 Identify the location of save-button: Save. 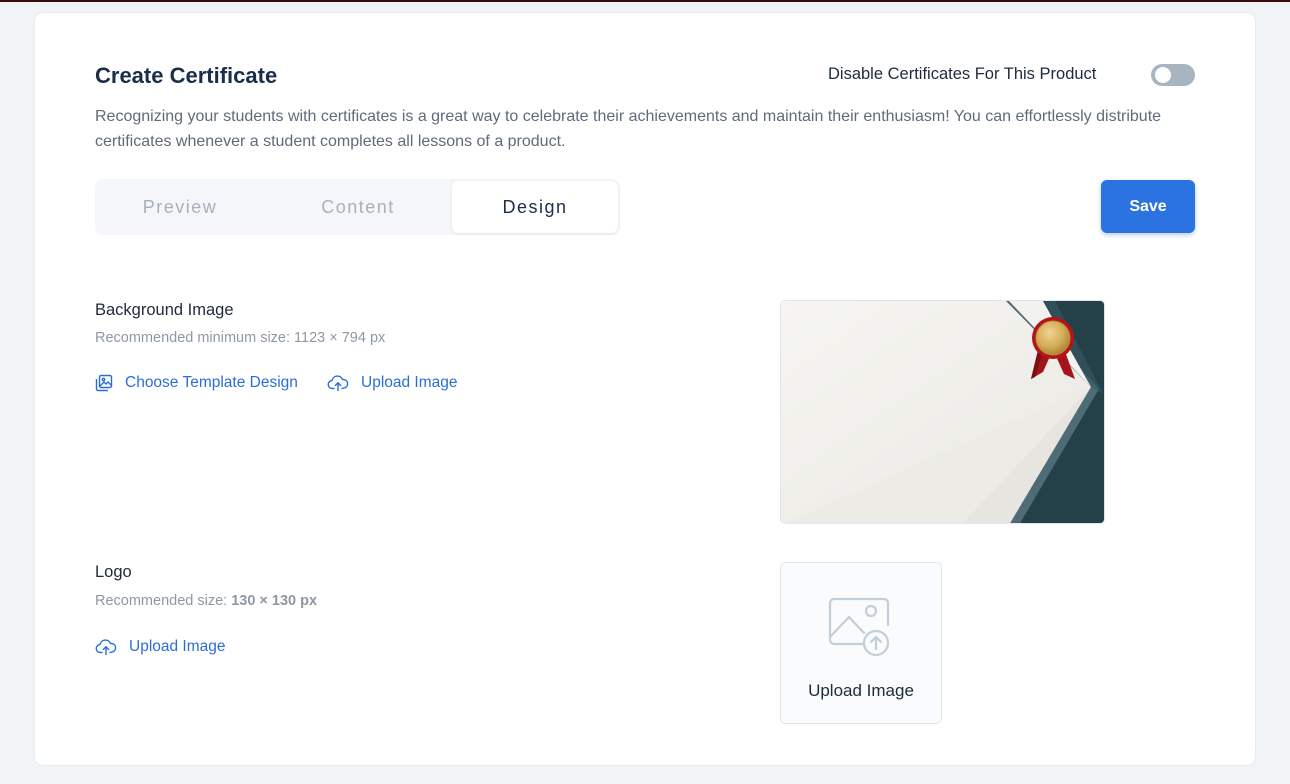
(1148, 206).